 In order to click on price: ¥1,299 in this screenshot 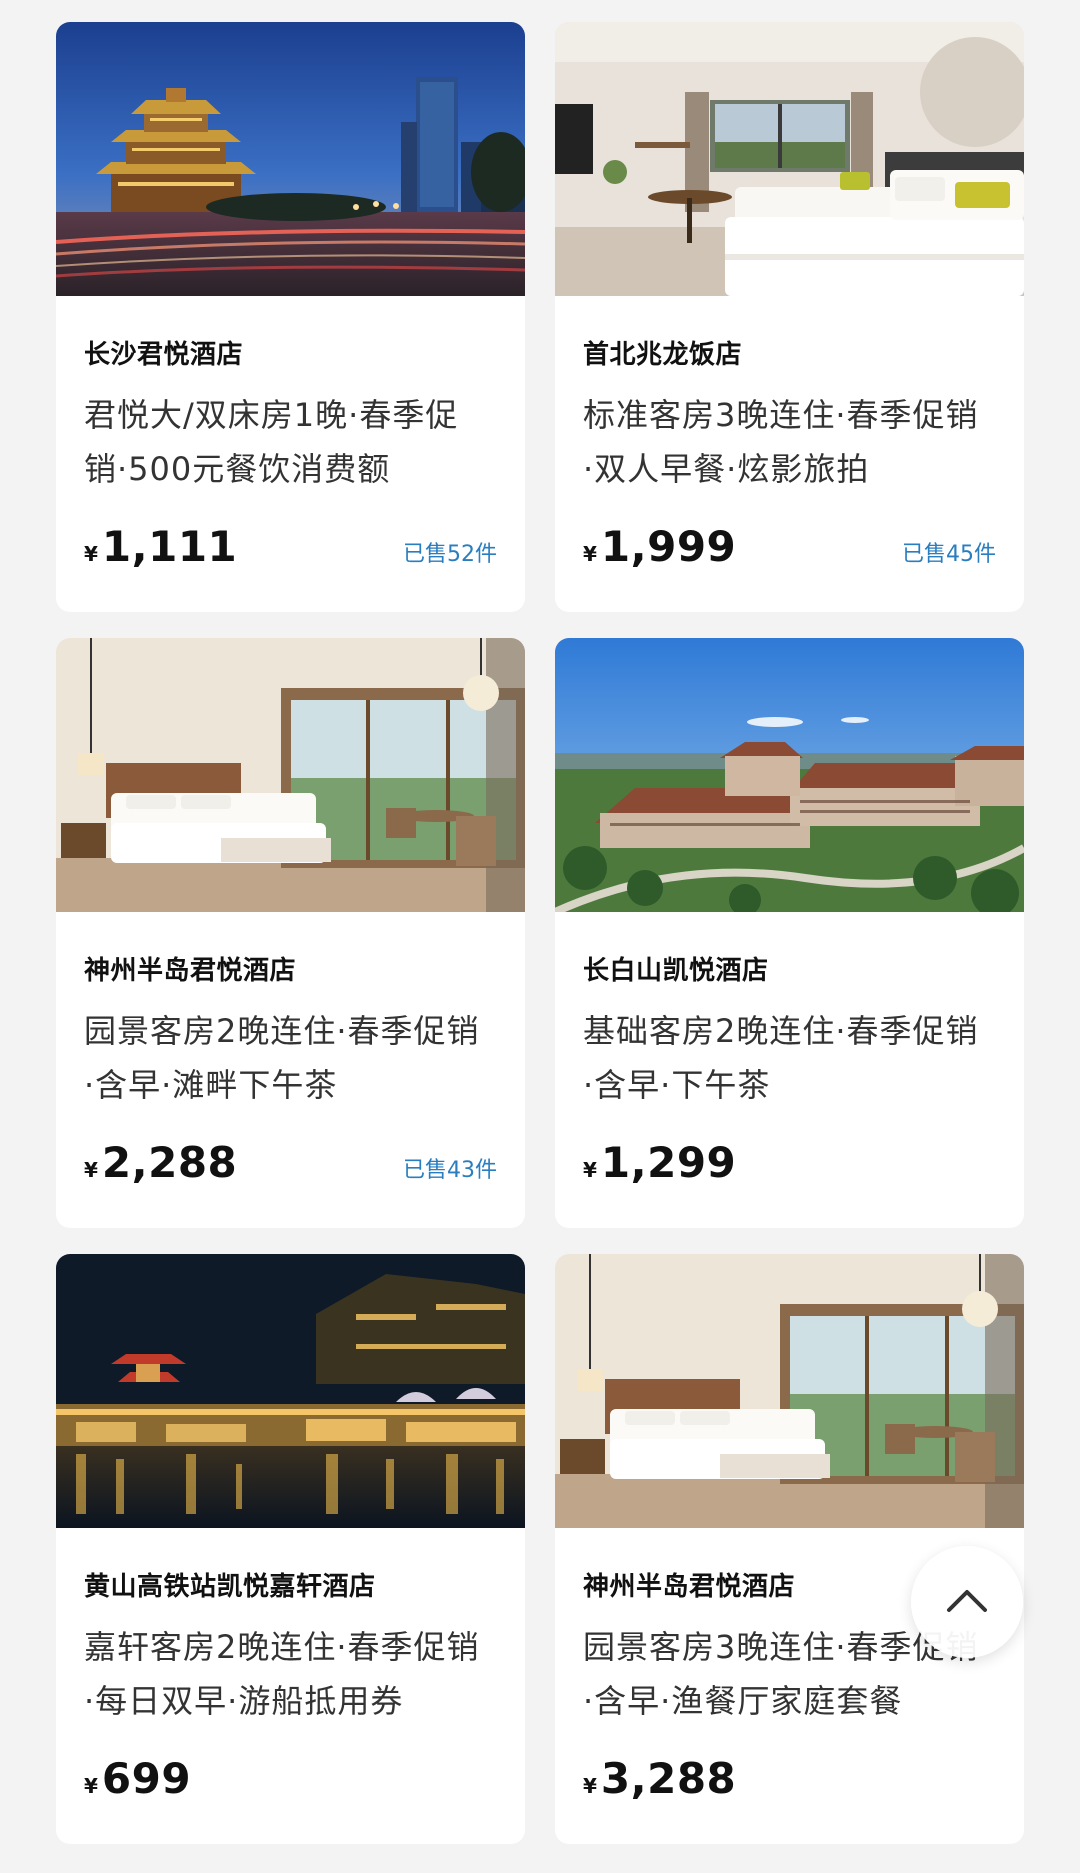, I will do `click(659, 1162)`.